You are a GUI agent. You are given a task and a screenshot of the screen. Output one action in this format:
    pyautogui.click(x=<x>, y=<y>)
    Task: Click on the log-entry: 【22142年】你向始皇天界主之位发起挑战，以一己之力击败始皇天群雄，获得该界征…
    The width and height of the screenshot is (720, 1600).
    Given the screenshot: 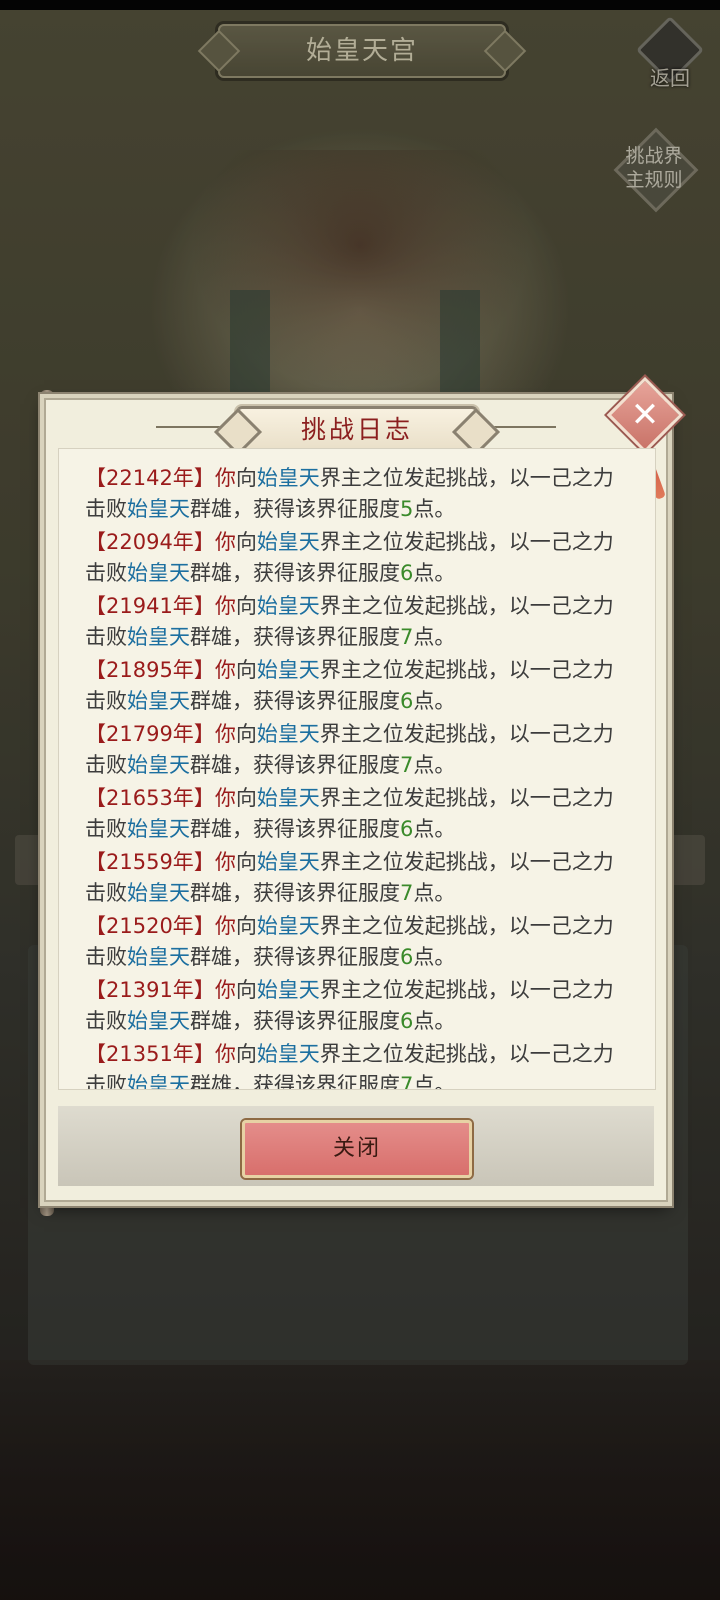 What is the action you would take?
    pyautogui.click(x=357, y=494)
    